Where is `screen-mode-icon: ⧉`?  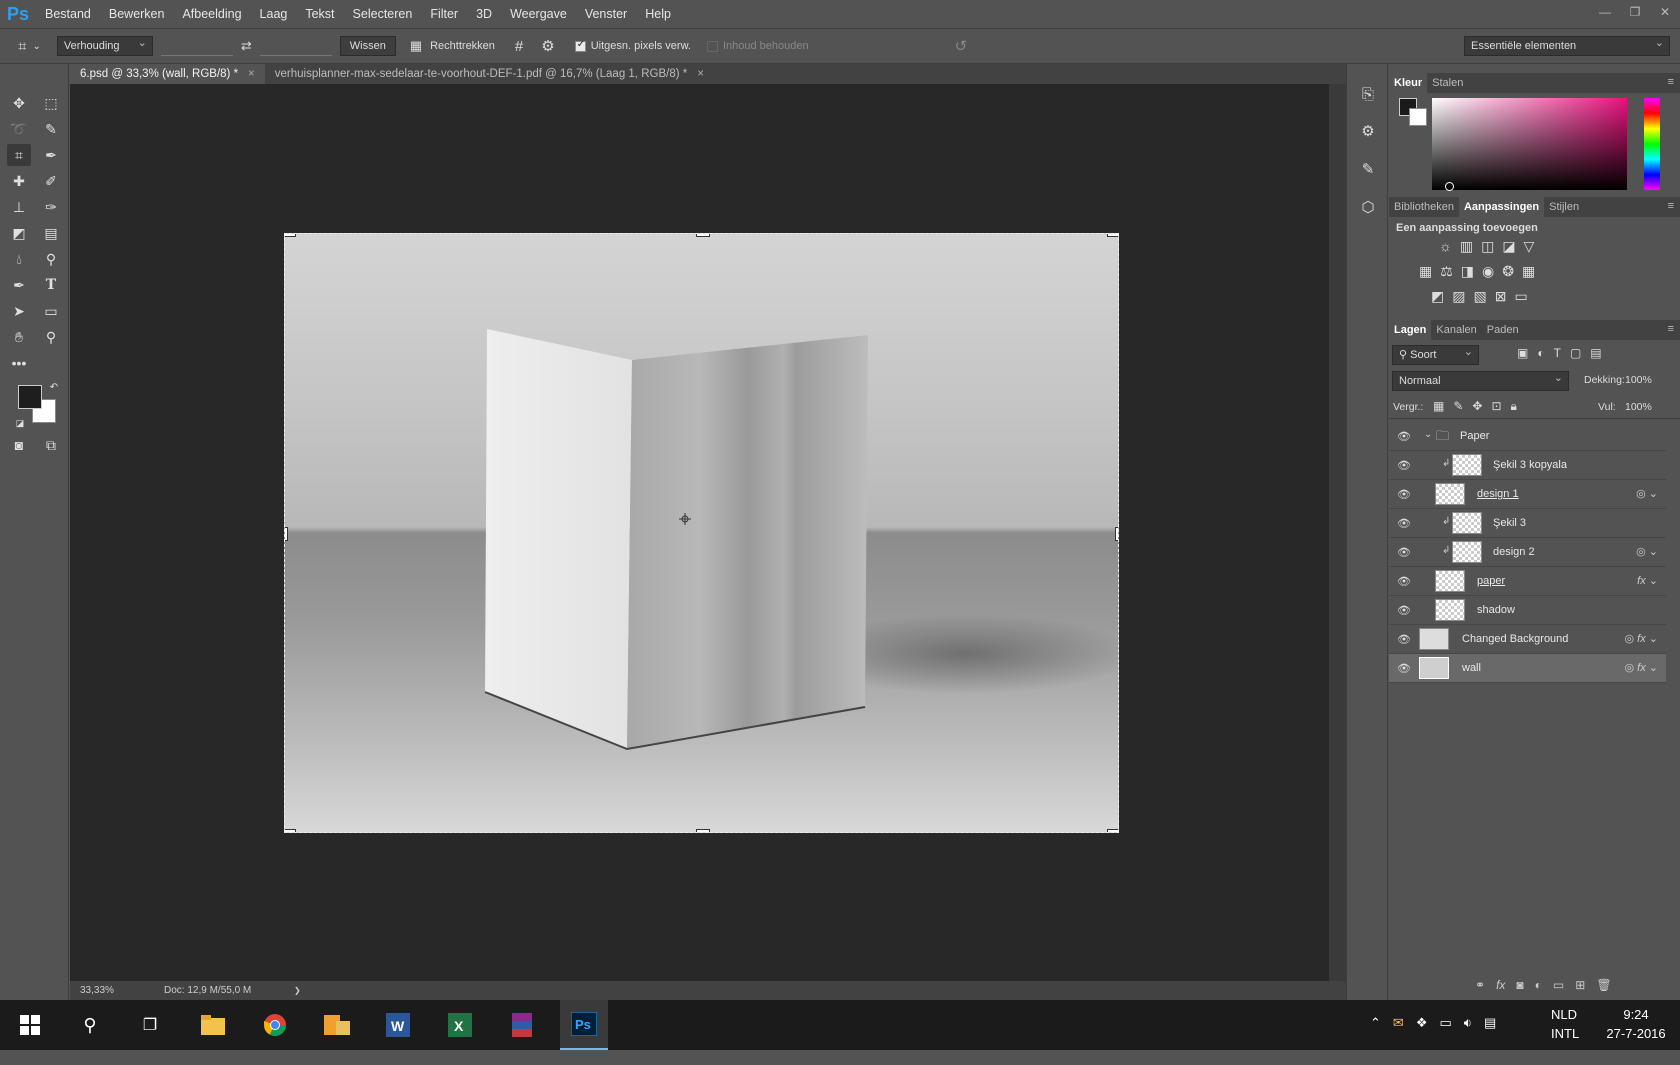 screen-mode-icon: ⧉ is located at coordinates (51, 445).